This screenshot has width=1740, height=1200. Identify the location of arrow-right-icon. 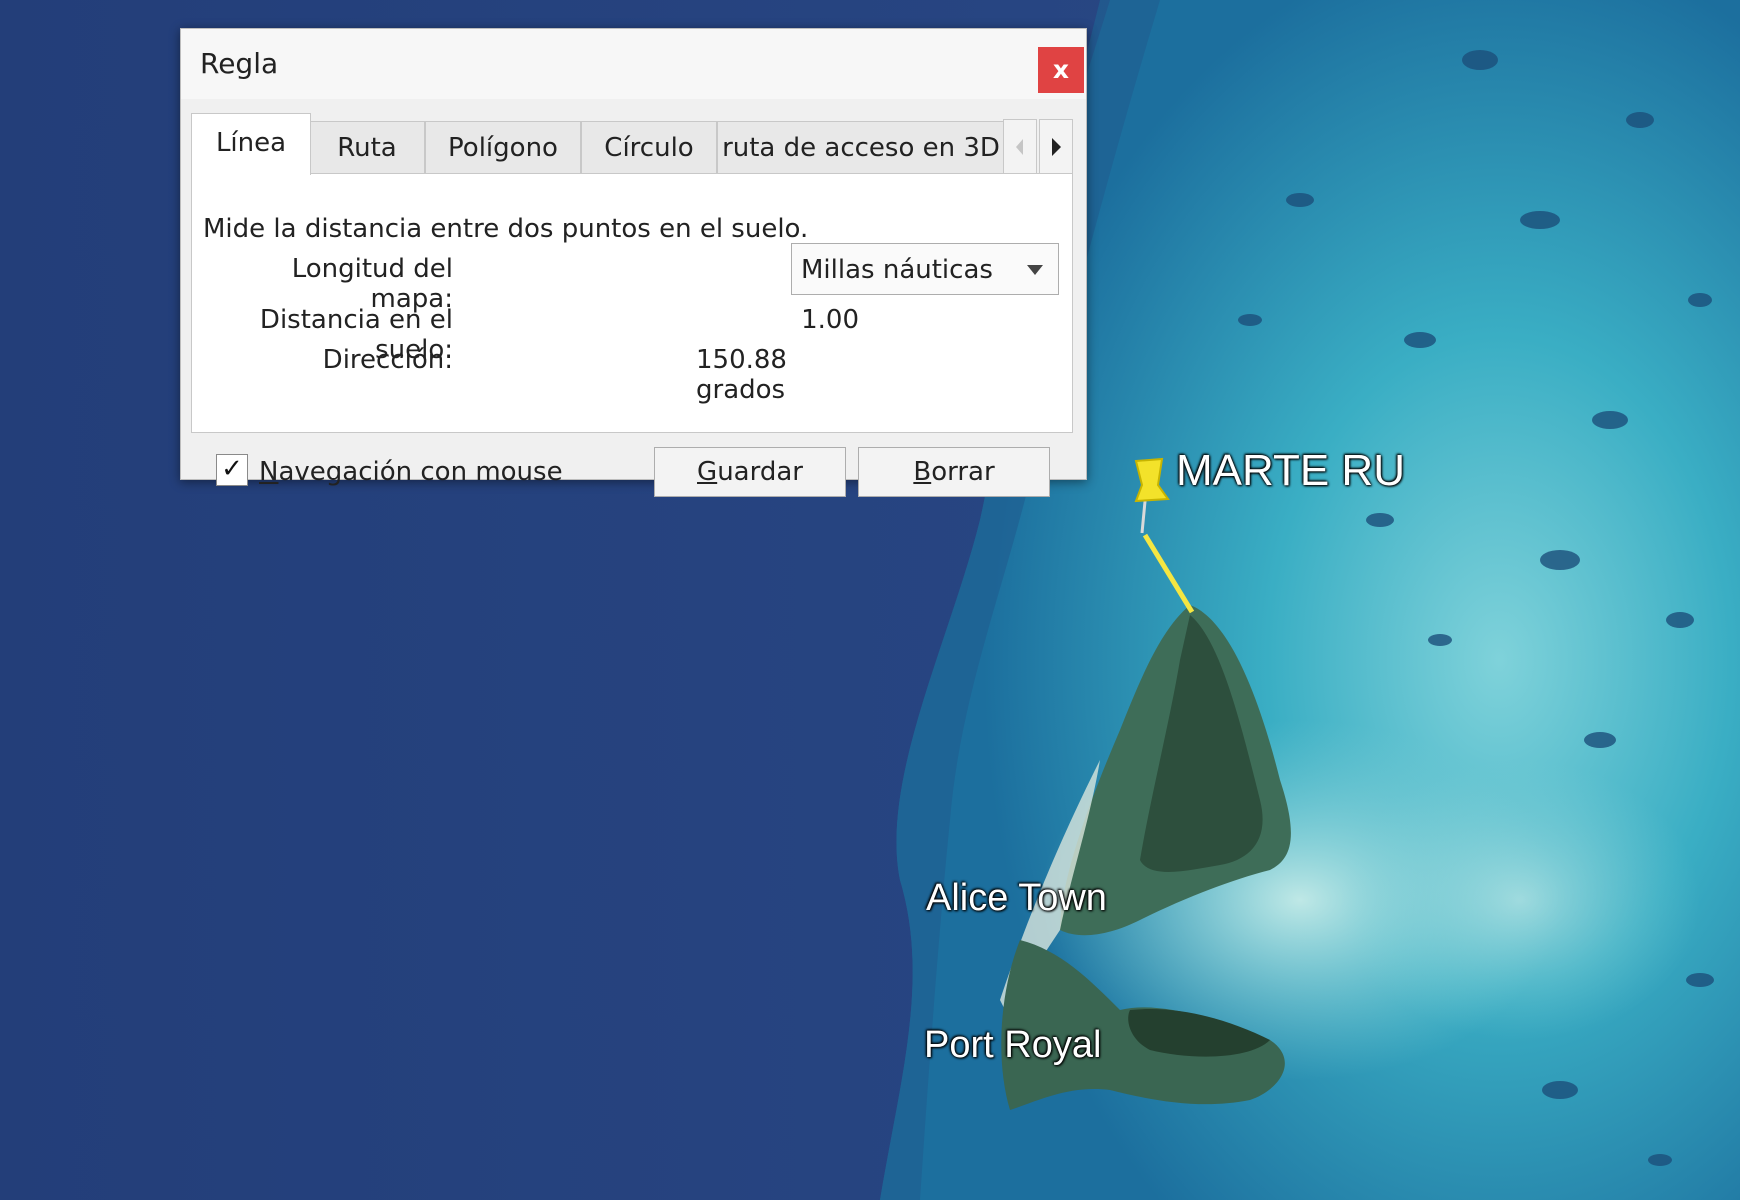
(1056, 147).